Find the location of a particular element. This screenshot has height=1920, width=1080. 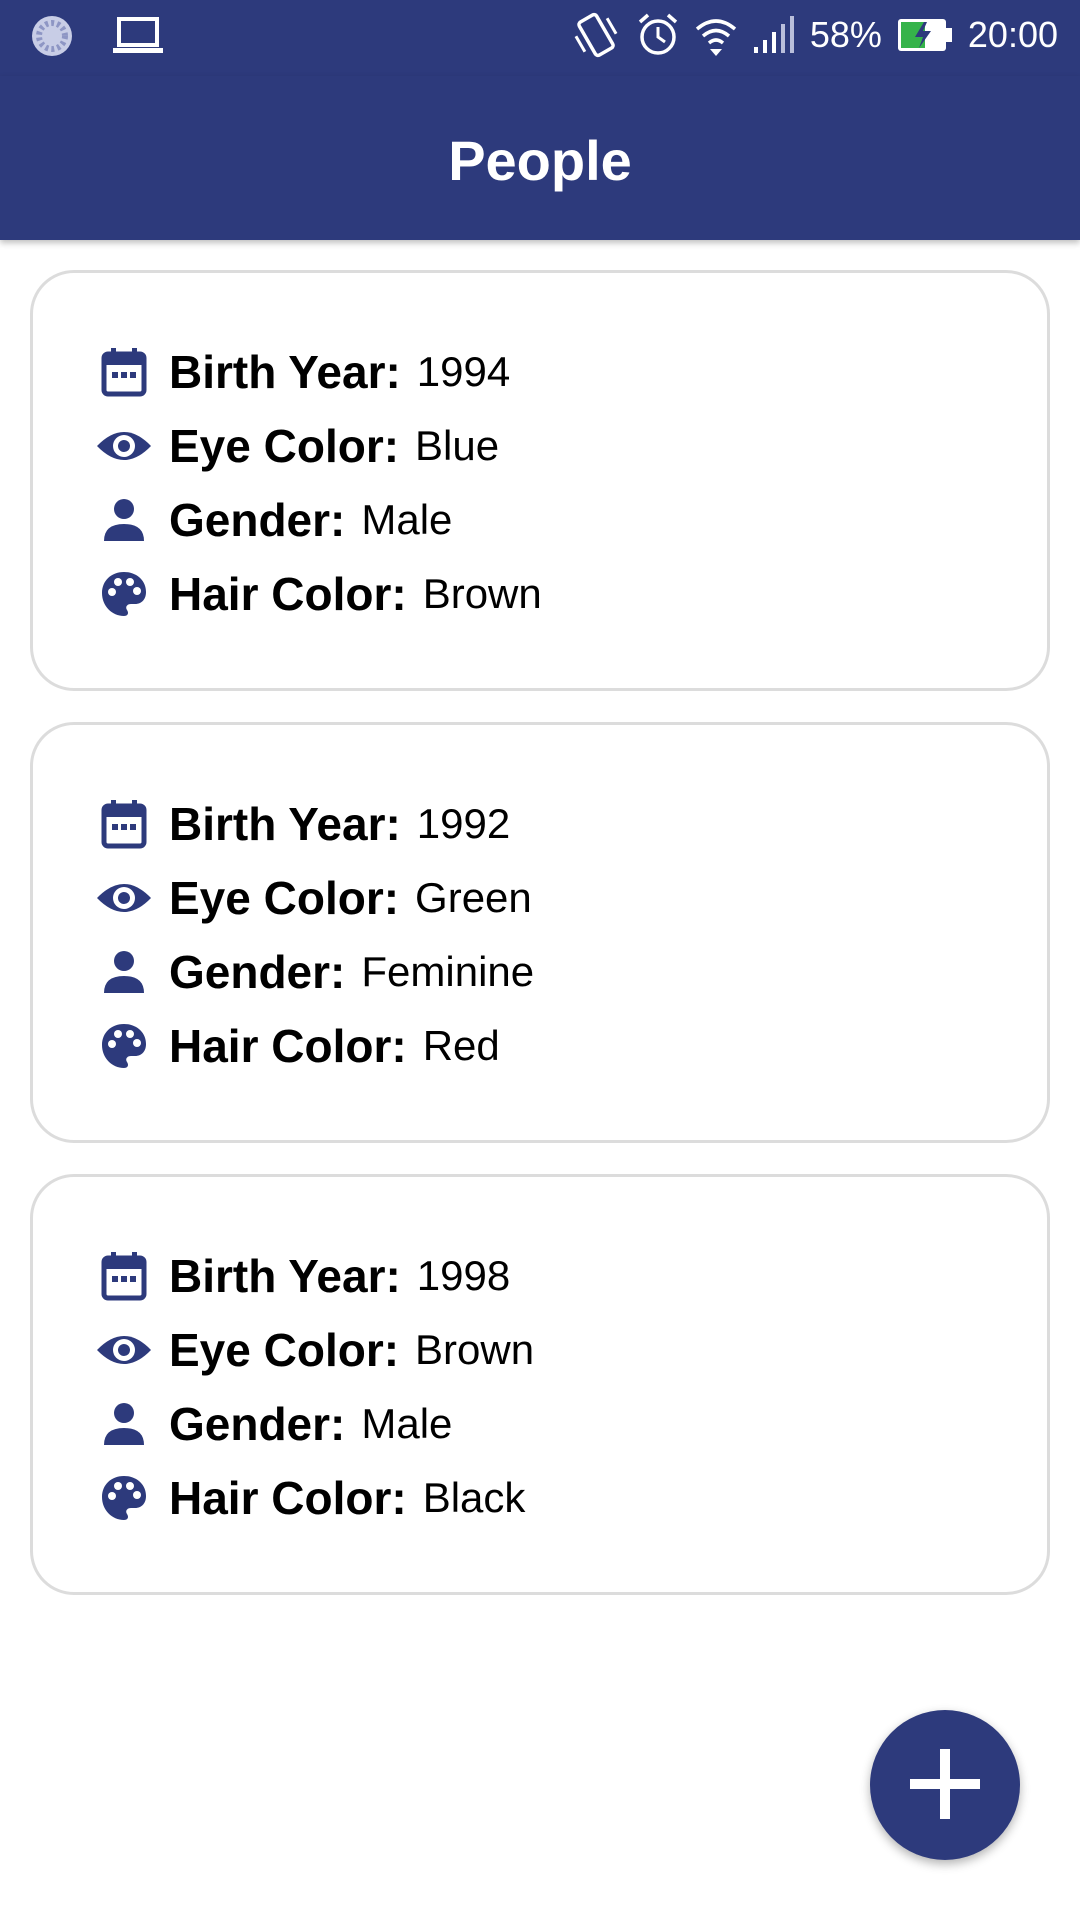

app-bar: People is located at coordinates (540, 158).